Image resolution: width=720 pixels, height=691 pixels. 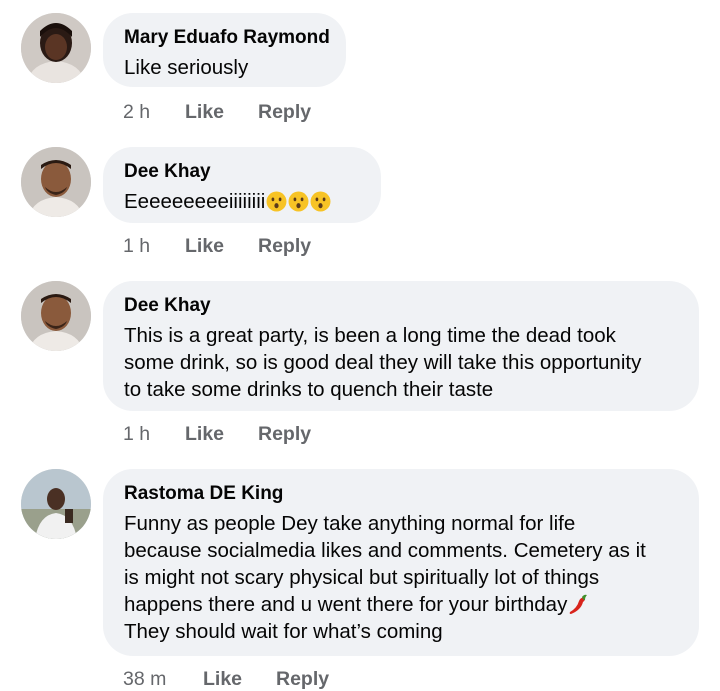 I want to click on comment-author: Rastoma DE King, so click(x=400, y=494).